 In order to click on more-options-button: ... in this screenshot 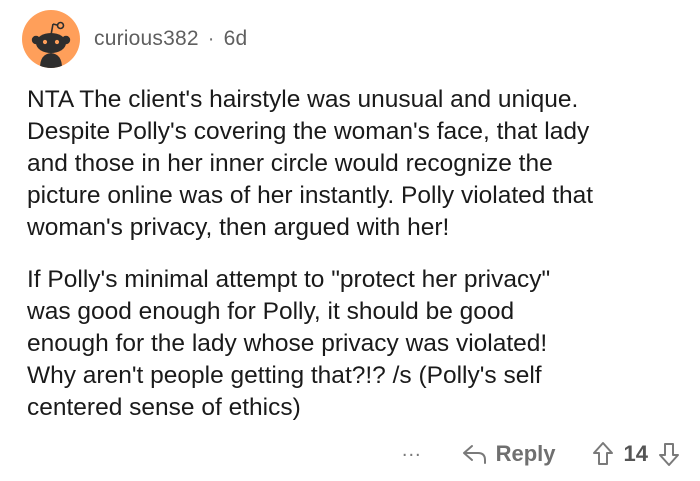, I will do `click(412, 450)`.